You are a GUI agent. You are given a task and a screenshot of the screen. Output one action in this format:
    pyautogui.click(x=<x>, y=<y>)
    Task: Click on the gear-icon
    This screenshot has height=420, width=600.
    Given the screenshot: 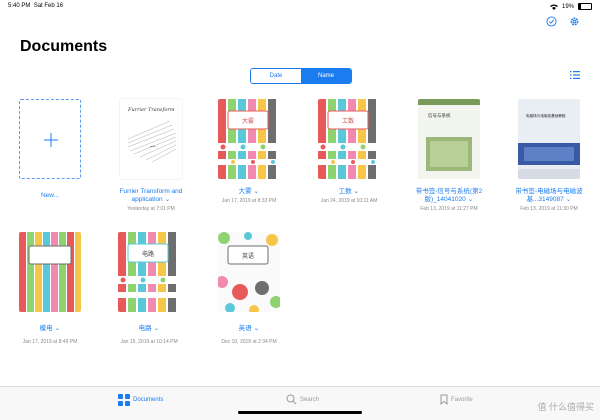 What is the action you would take?
    pyautogui.click(x=574, y=21)
    